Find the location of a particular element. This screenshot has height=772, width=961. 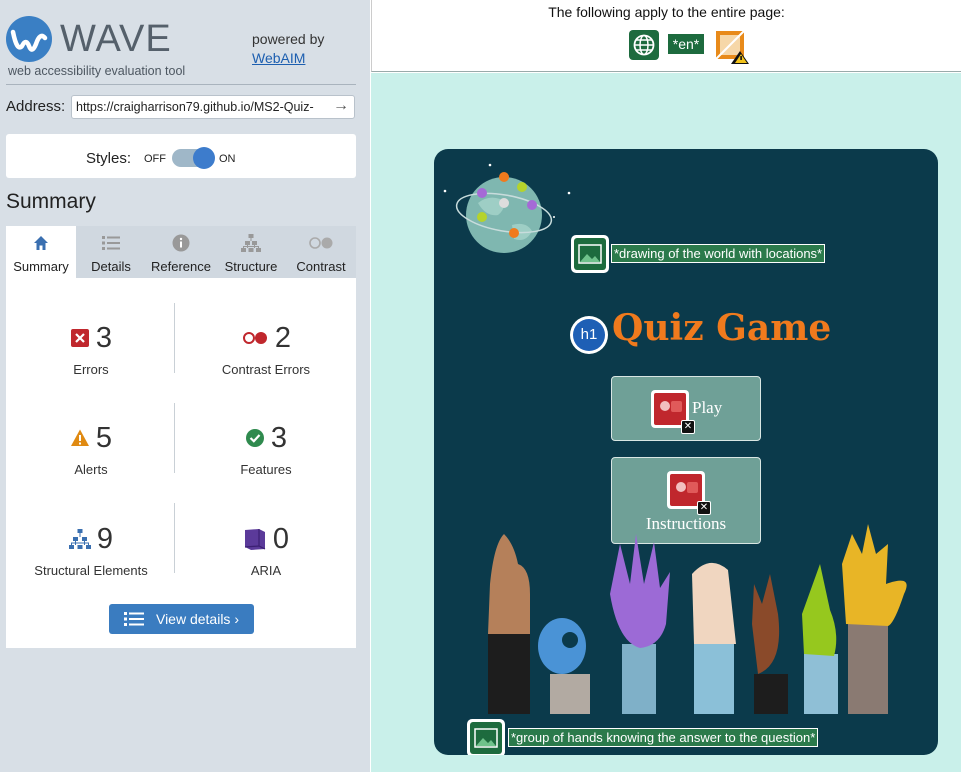

tab-reference: Reference is located at coordinates (181, 252).